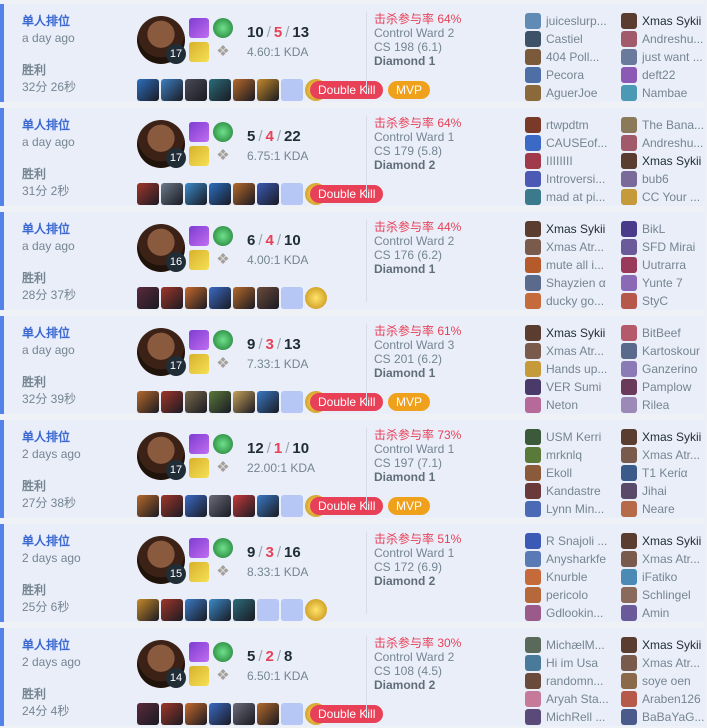 The width and height of the screenshot is (707, 728). I want to click on participant: Neton, so click(570, 405).